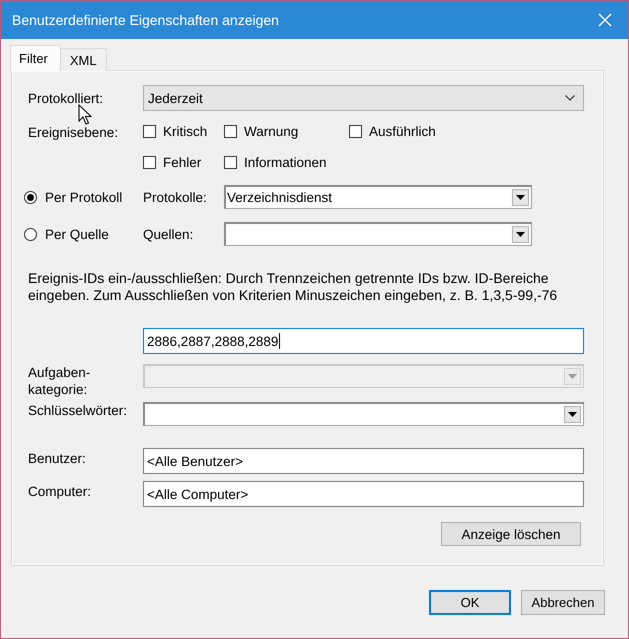  I want to click on field-label: Ereignisebene:, so click(74, 132).